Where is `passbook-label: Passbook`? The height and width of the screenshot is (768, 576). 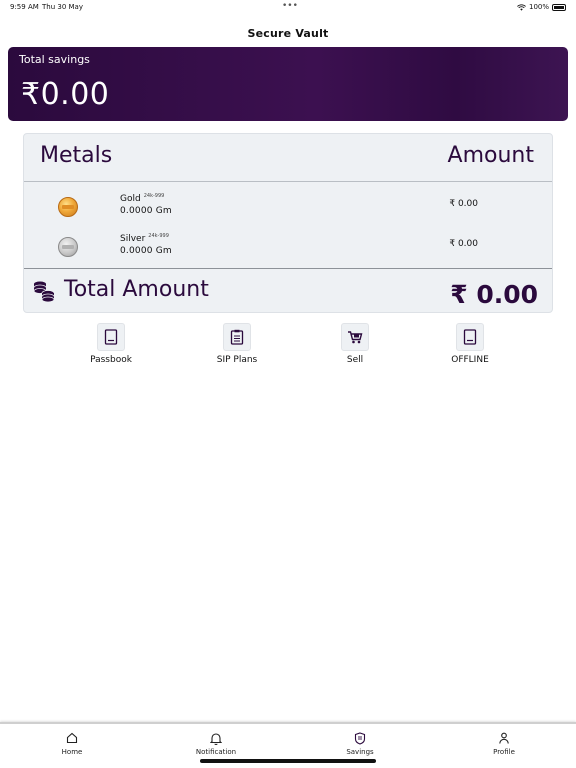 passbook-label: Passbook is located at coordinates (111, 360).